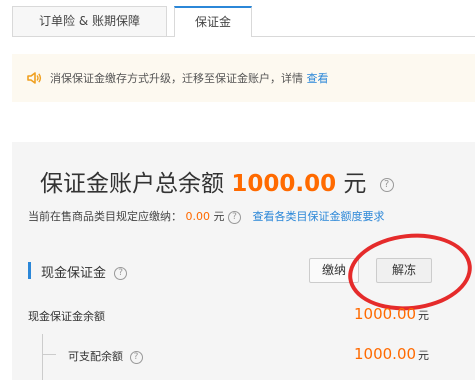 Image resolution: width=475 pixels, height=380 pixels. I want to click on due-unit: 元, so click(219, 216).